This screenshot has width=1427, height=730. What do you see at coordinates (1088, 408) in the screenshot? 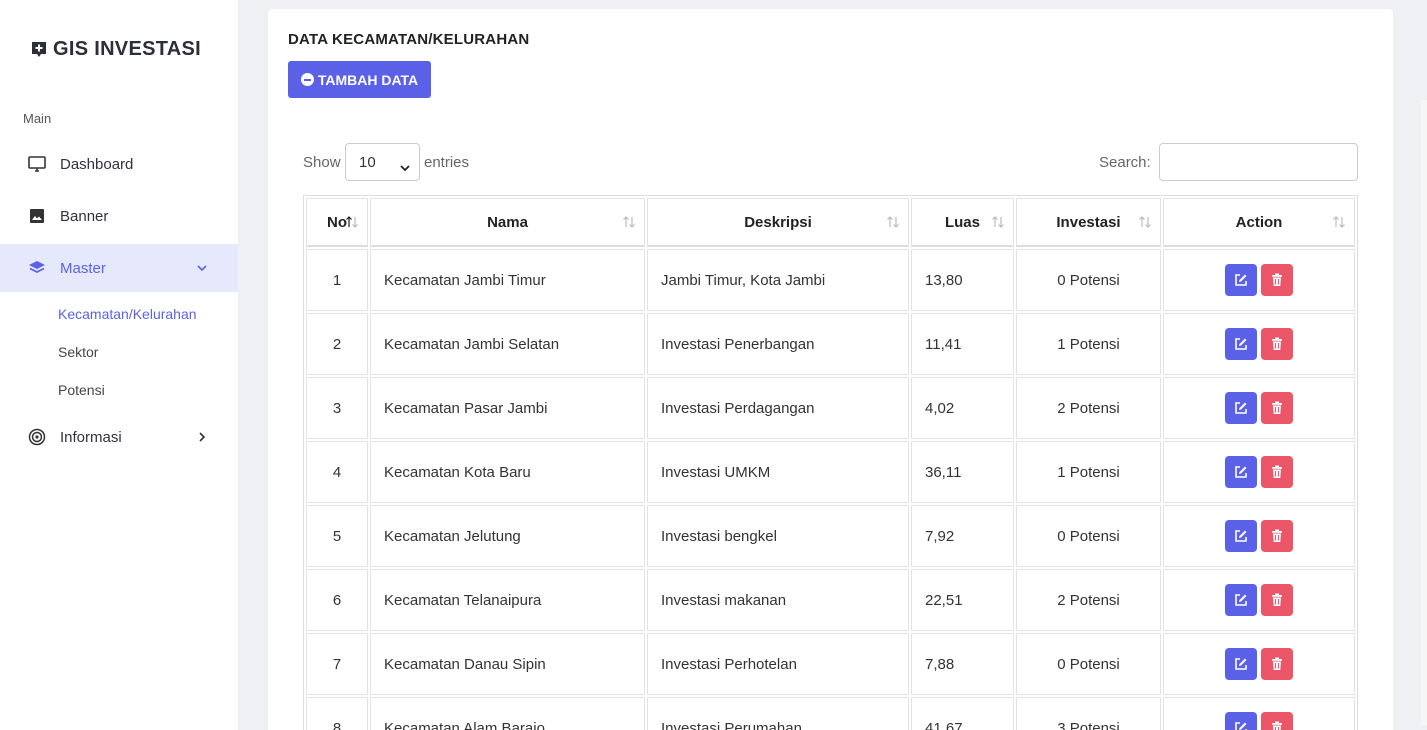
I see `cell-investasi: 2 Potensi` at bounding box center [1088, 408].